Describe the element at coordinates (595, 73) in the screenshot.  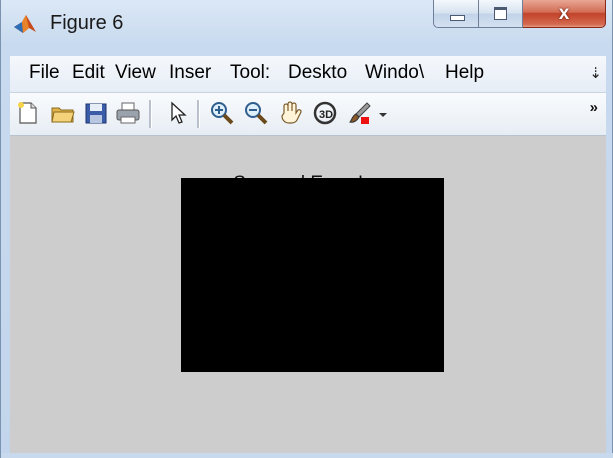
I see `menu-overflow-icon: ⇣` at that location.